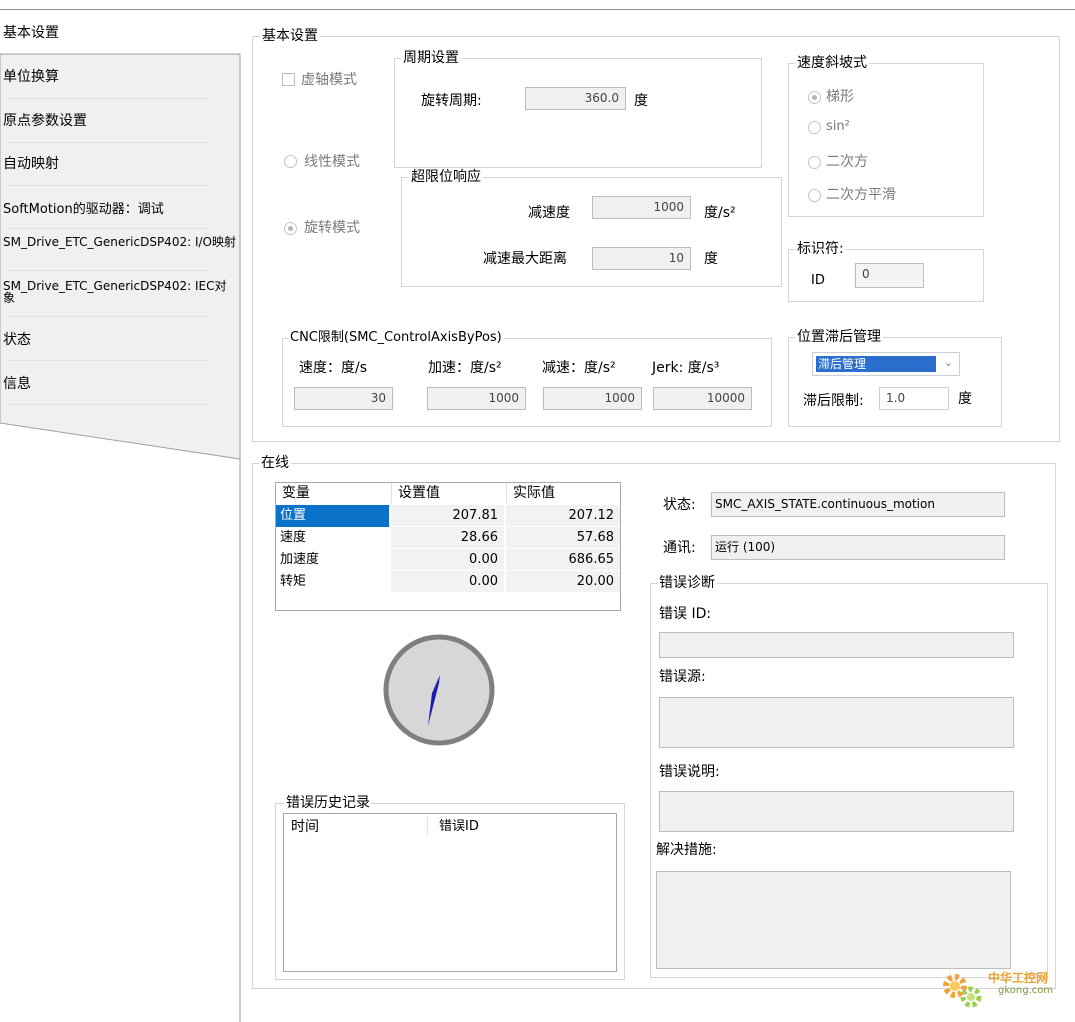 This screenshot has height=1022, width=1075. What do you see at coordinates (290, 161) in the screenshot?
I see `linear-mode-radio` at bounding box center [290, 161].